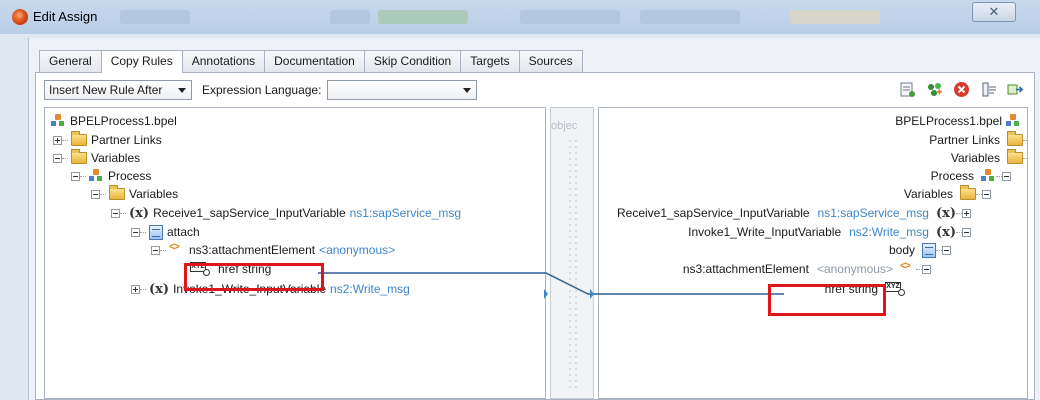 The image size is (1040, 400). Describe the element at coordinates (988, 89) in the screenshot. I see `properties-icon` at that location.